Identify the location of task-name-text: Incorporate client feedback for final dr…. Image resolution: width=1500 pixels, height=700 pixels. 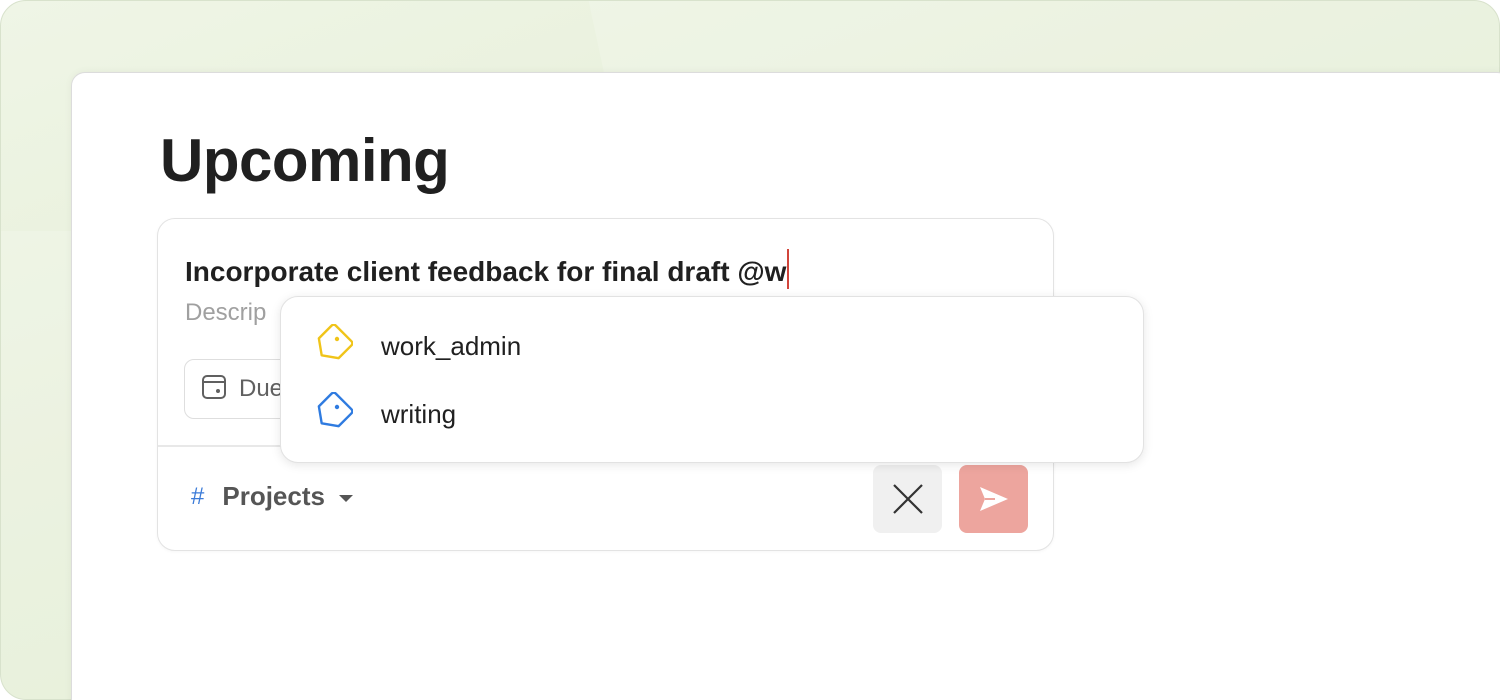
(486, 271).